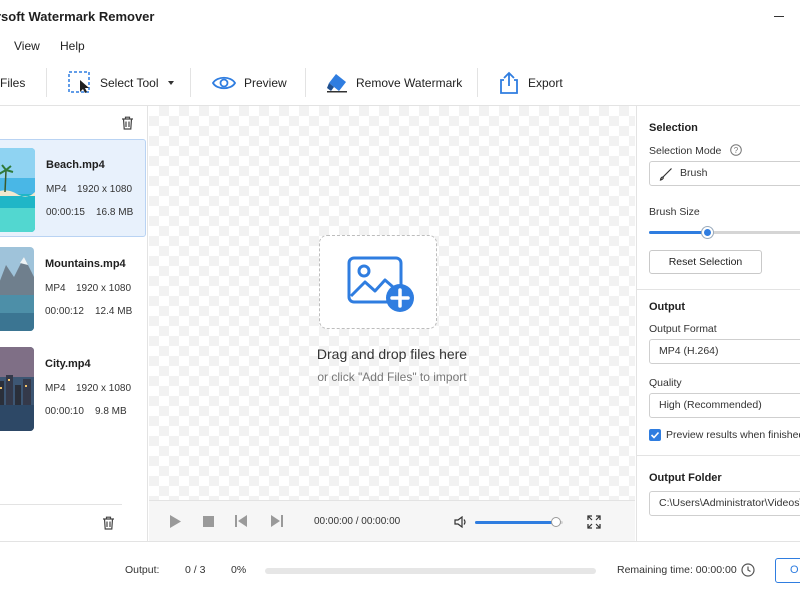 The width and height of the screenshot is (800, 600). I want to click on output-heading: Output, so click(667, 307).